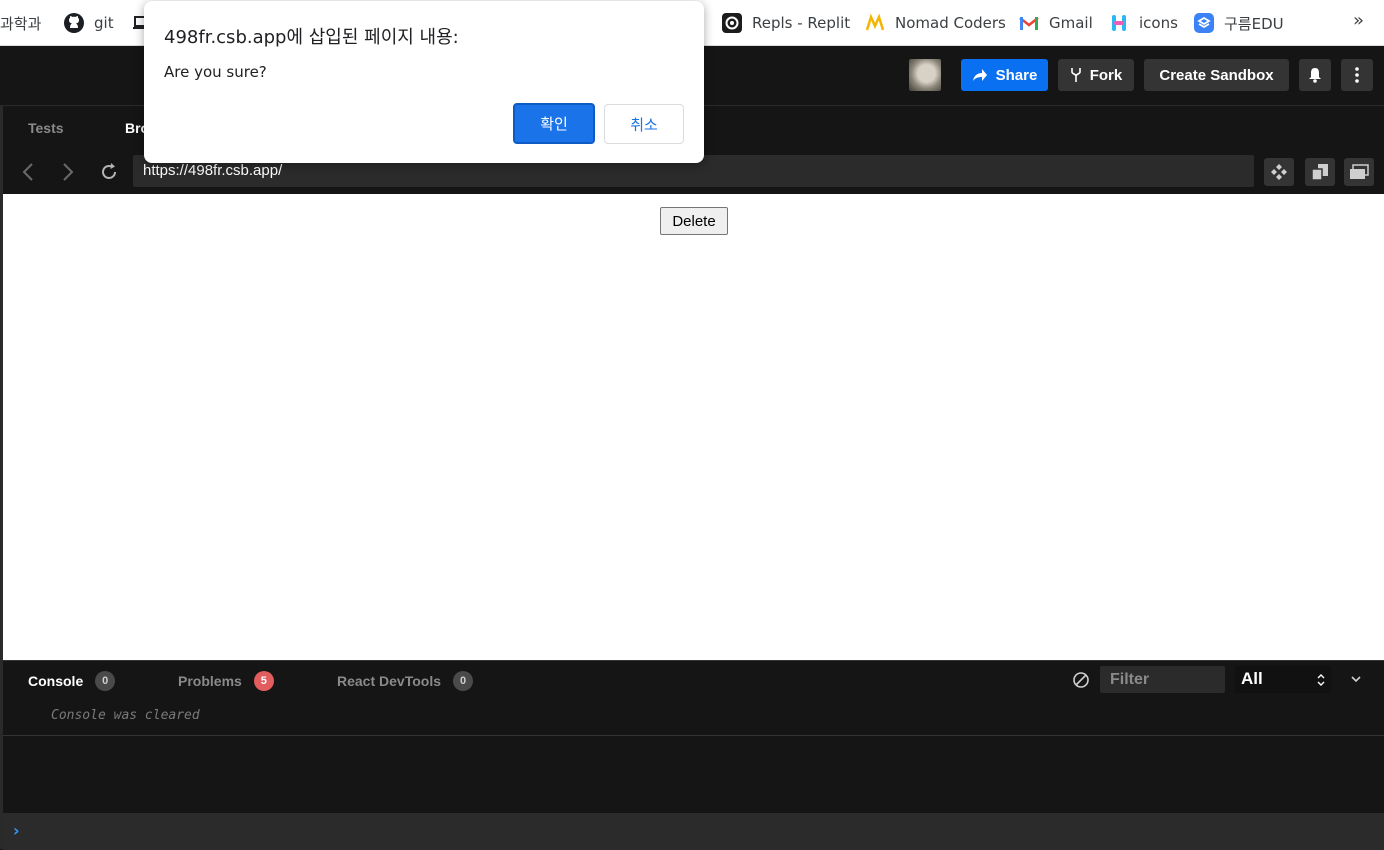  What do you see at coordinates (28, 174) in the screenshot?
I see `back-icon` at bounding box center [28, 174].